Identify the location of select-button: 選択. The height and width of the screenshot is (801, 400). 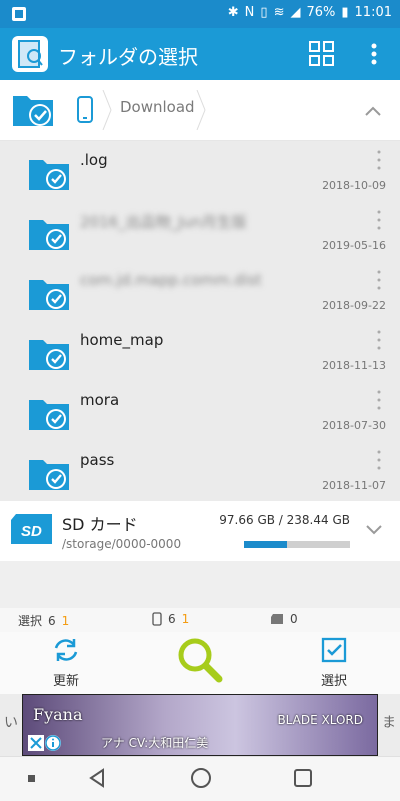
(334, 663).